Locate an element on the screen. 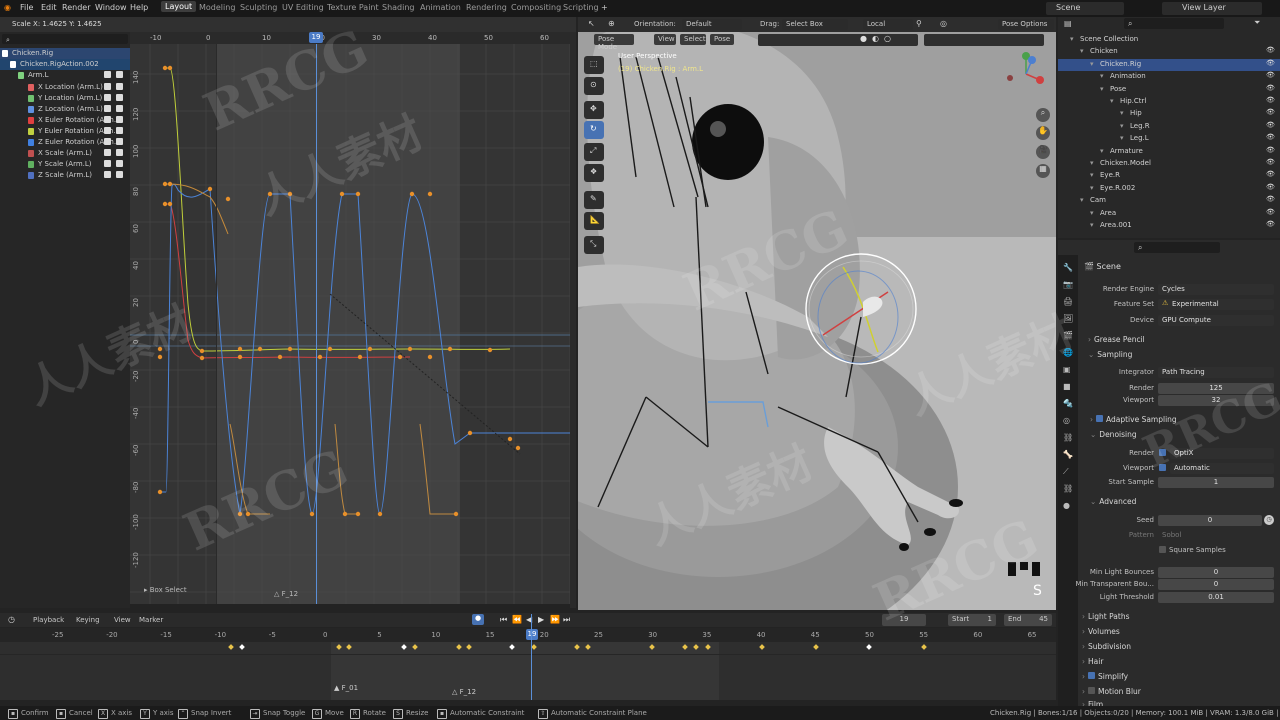 The height and width of the screenshot is (720, 1280). view-layer-selector: View Layer is located at coordinates (1212, 8).